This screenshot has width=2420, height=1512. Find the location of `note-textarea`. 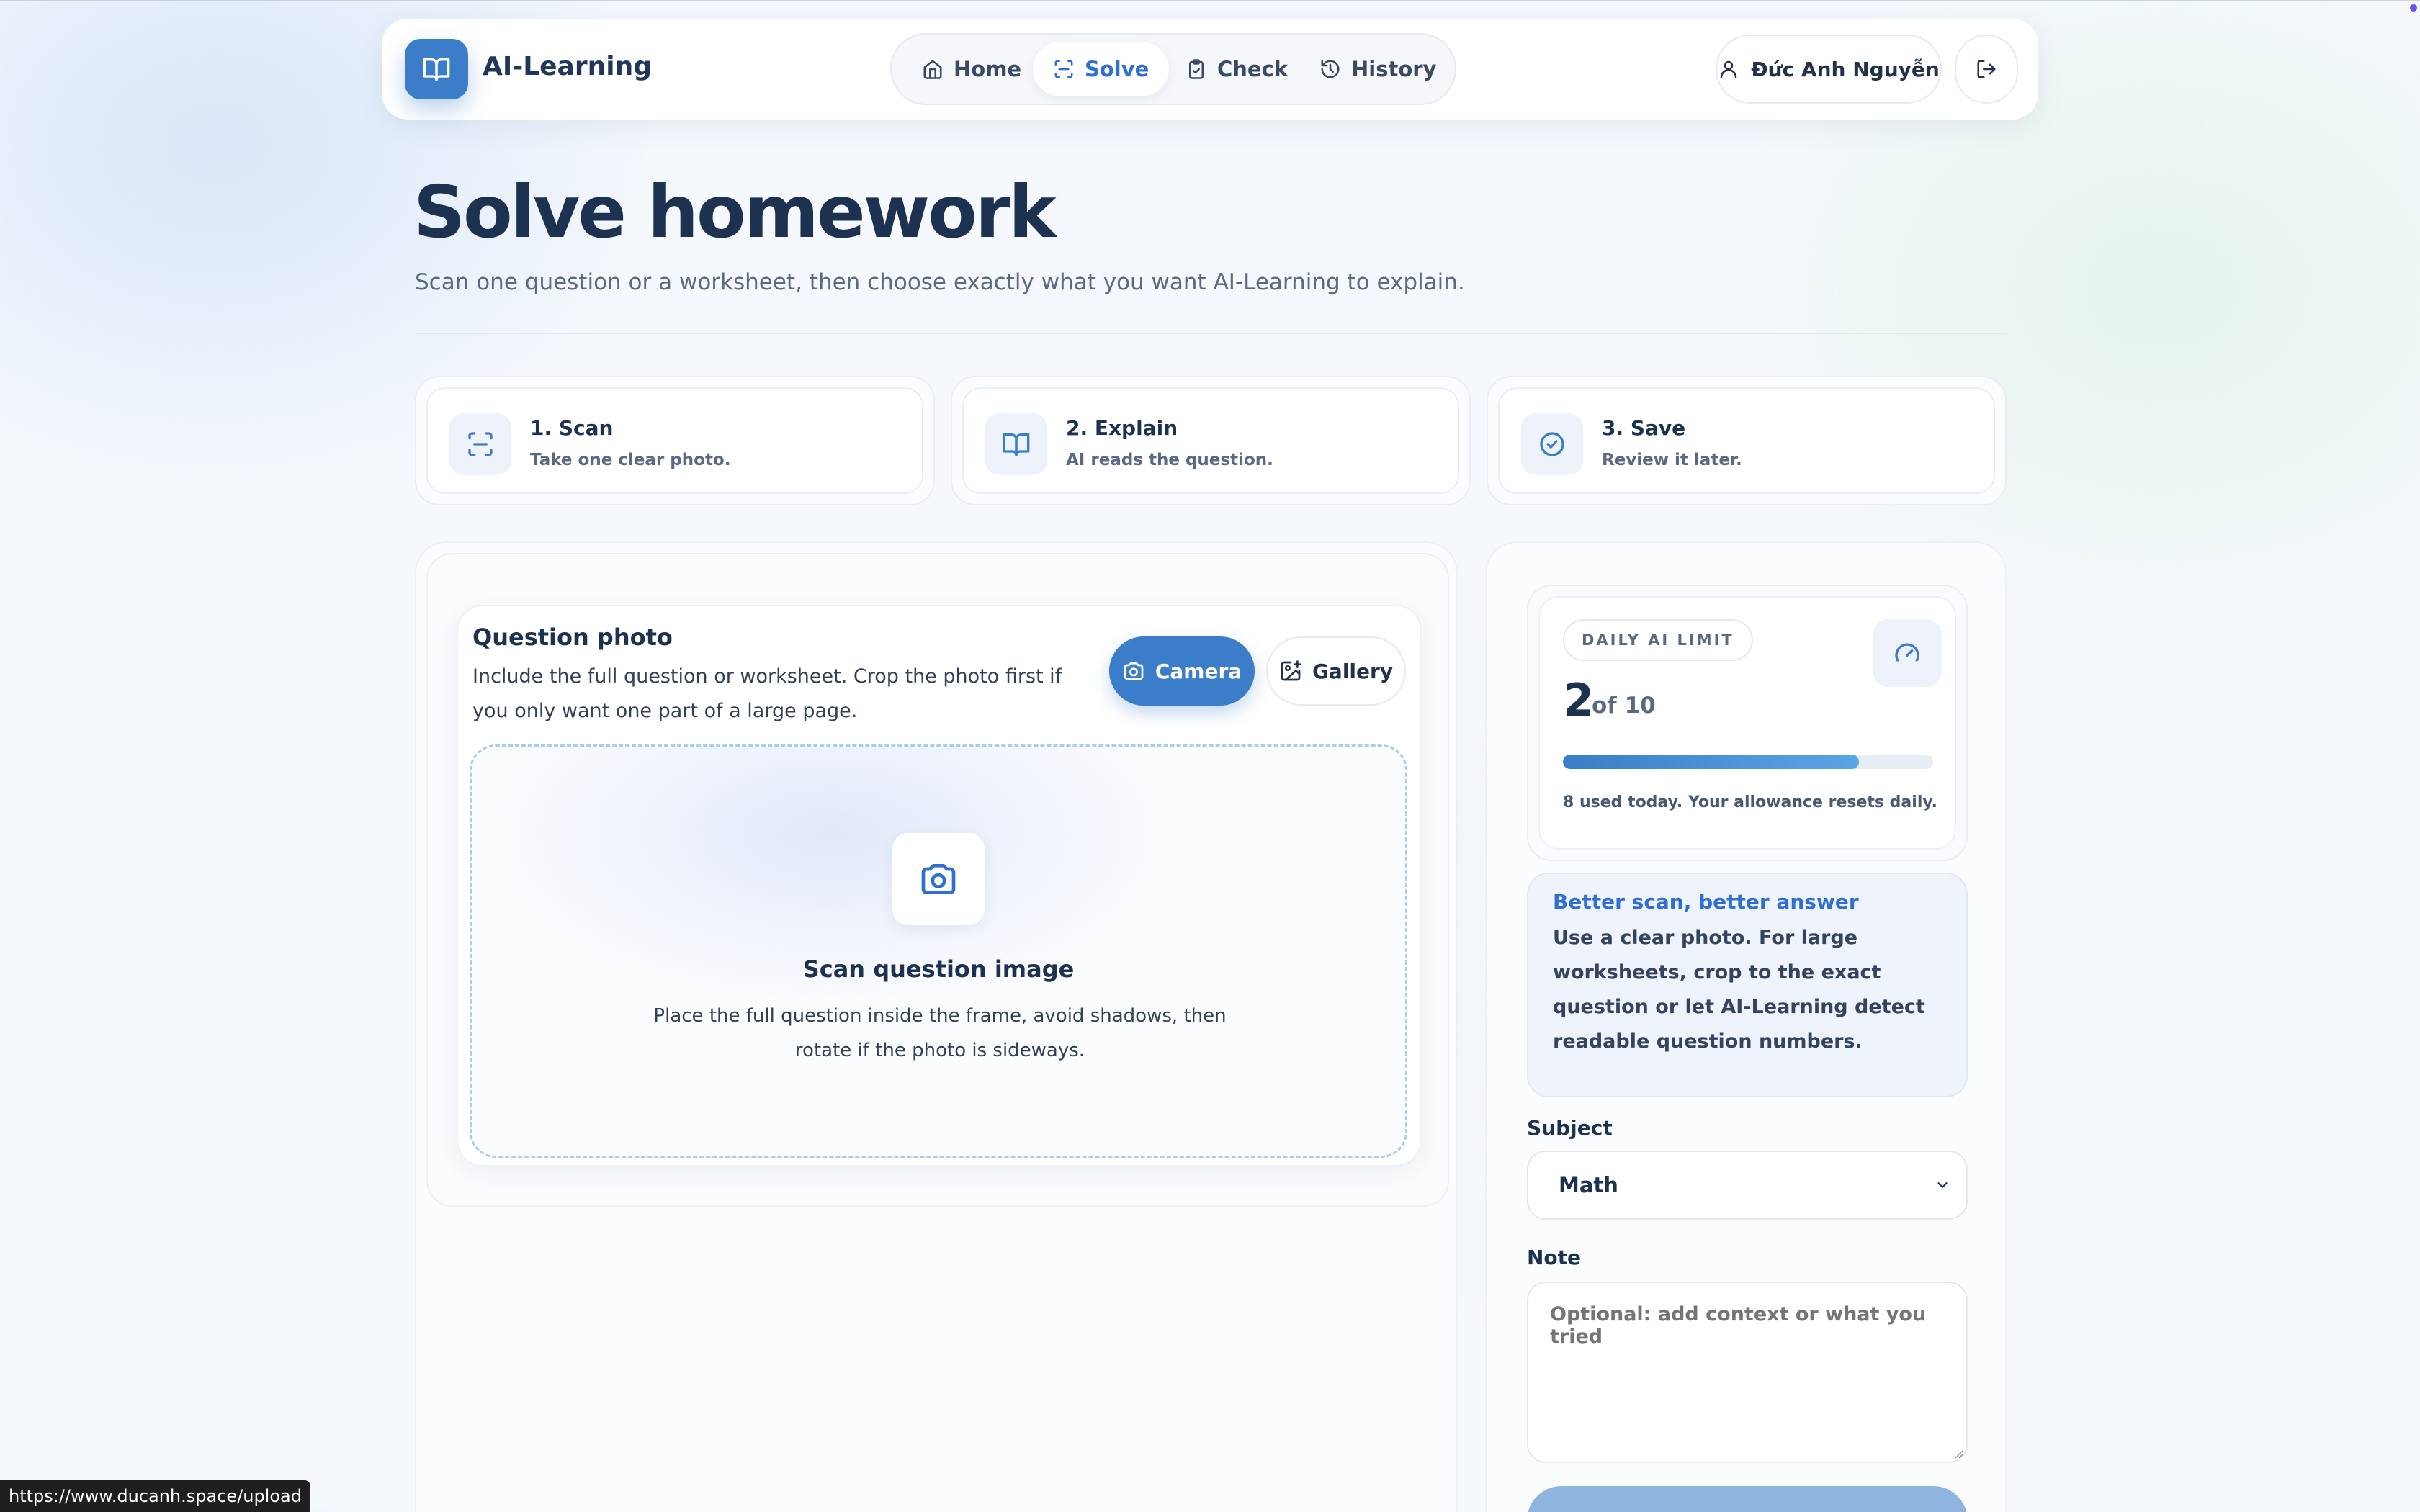

note-textarea is located at coordinates (1747, 1372).